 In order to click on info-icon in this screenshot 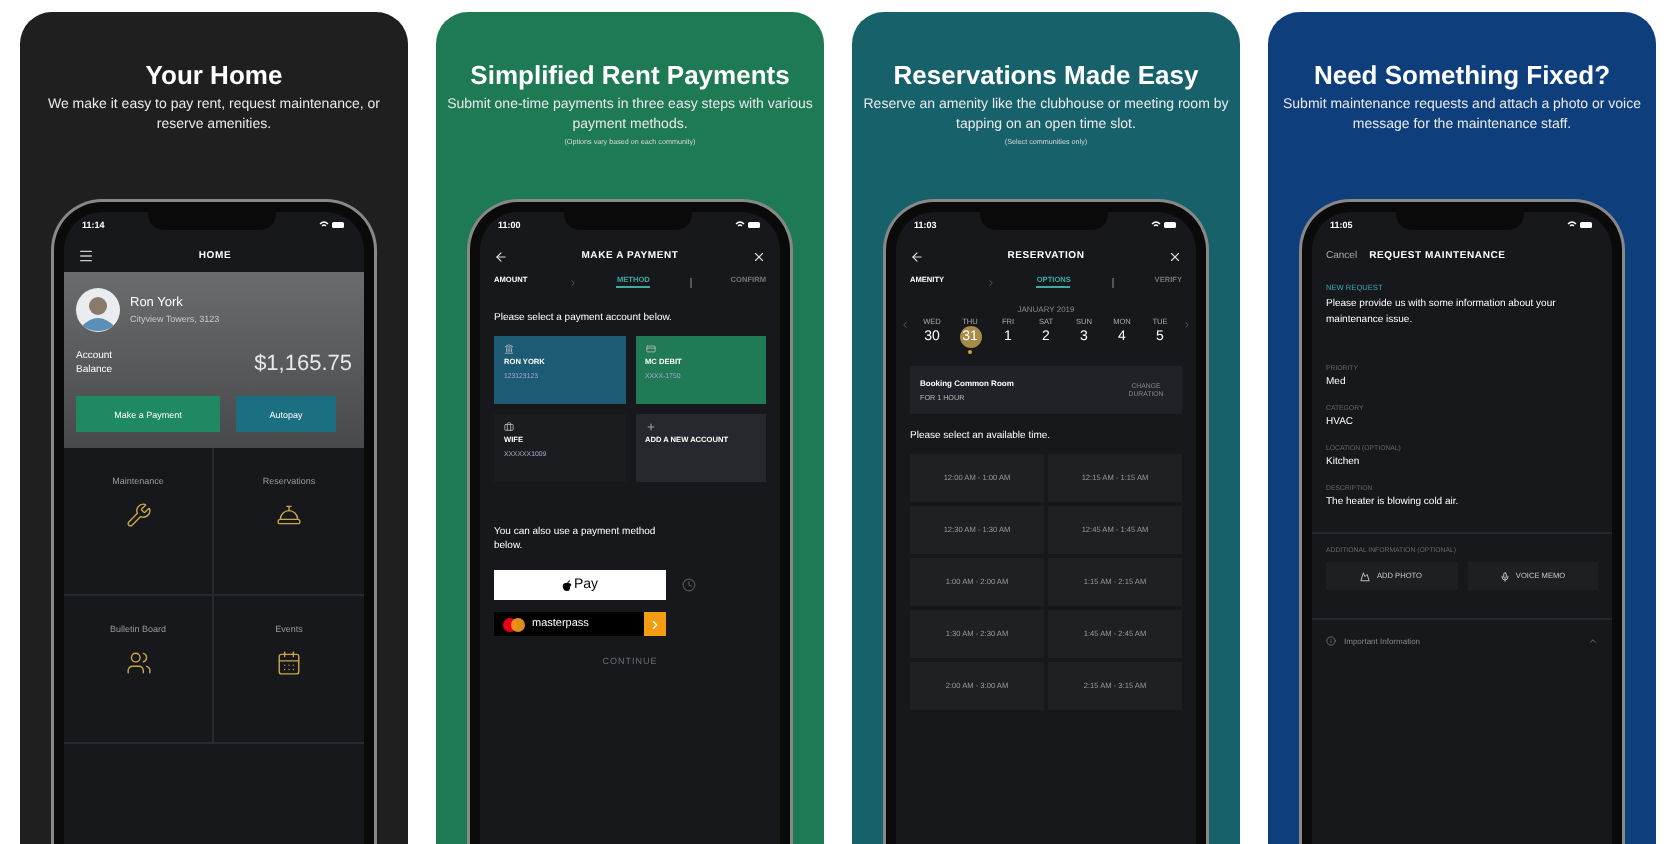, I will do `click(1331, 641)`.